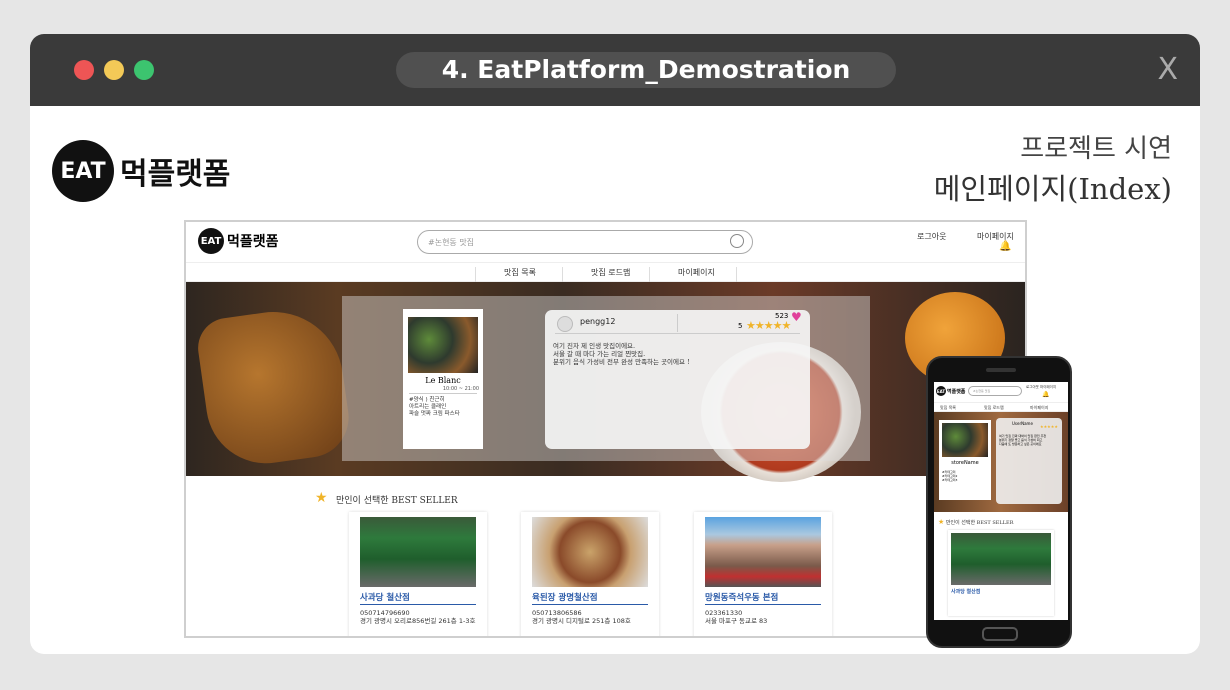 This screenshot has height=690, width=1230. I want to click on site-logo: EAT 먹플랫폼, so click(238, 241).